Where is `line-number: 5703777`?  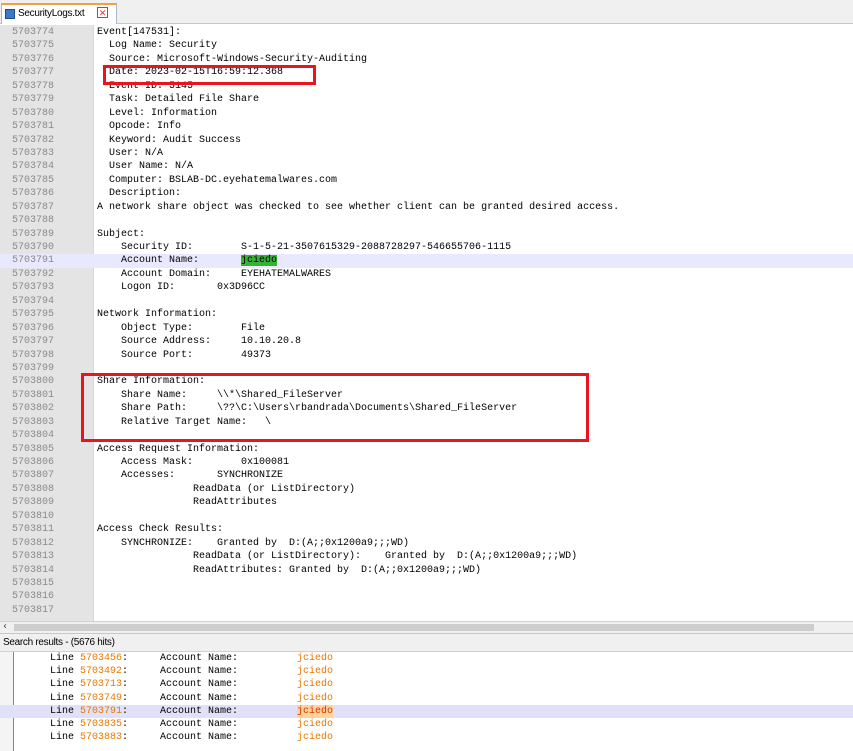 line-number: 5703777 is located at coordinates (33, 73).